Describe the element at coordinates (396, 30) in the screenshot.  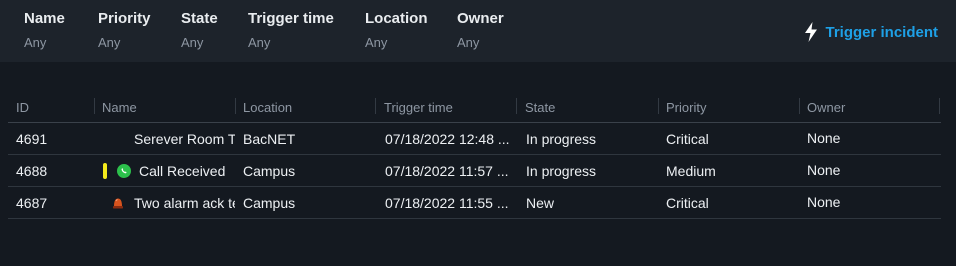
I see `filter-location: Location Any` at that location.